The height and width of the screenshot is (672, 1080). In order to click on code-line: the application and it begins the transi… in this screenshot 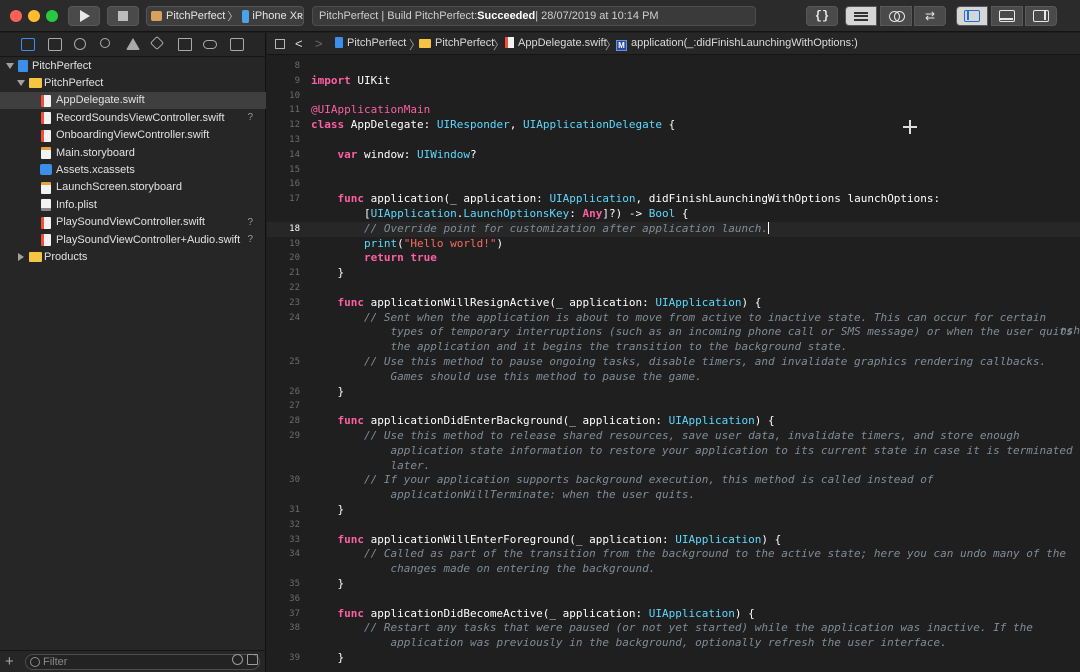, I will do `click(673, 347)`.